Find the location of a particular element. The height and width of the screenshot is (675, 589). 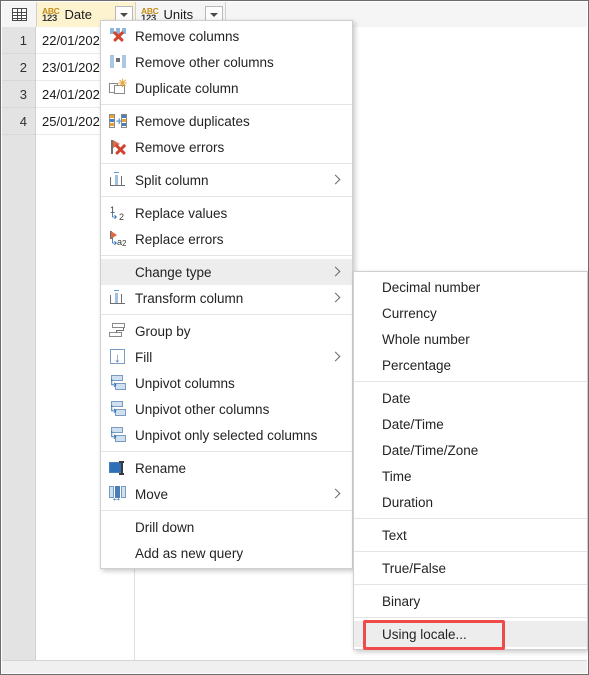

menu-item-label: Time is located at coordinates (397, 476).